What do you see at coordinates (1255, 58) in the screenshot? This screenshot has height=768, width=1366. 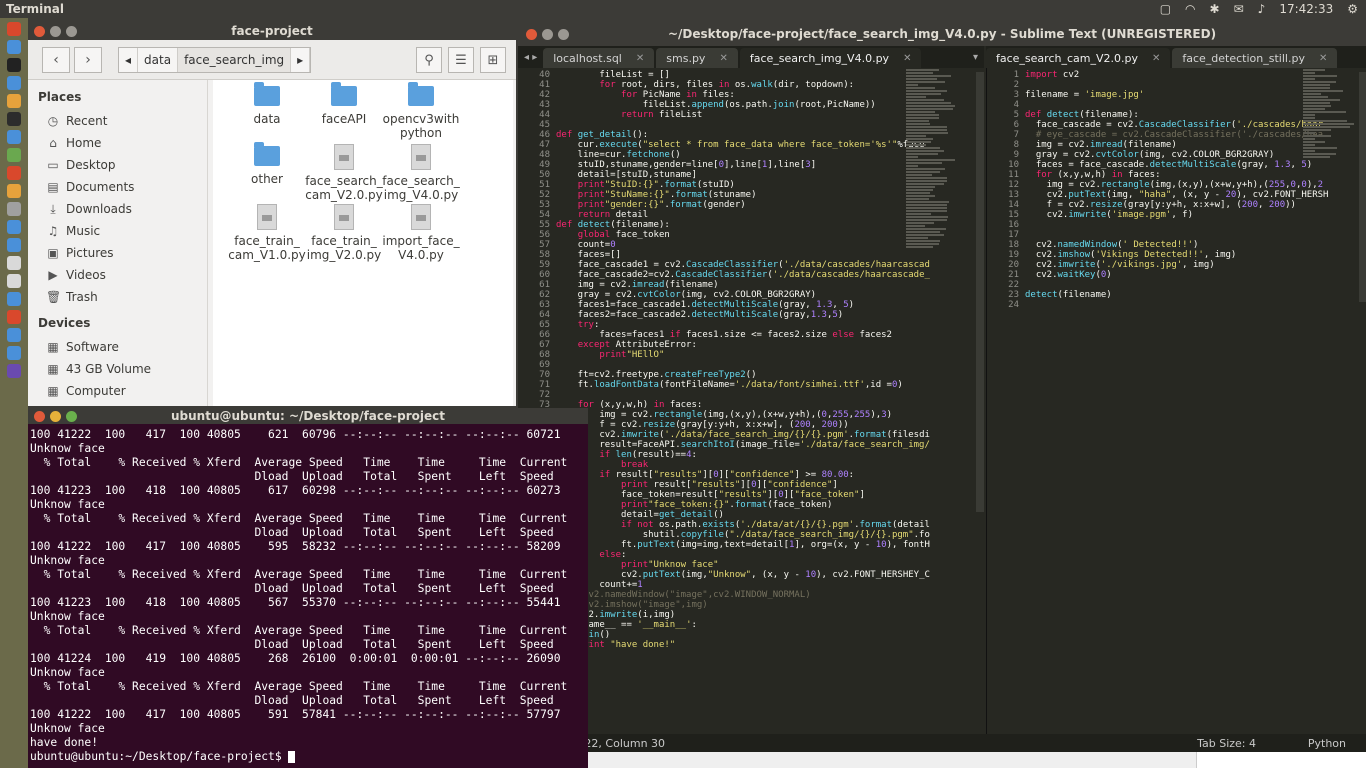 I see `tab-face-detection-still: face_detection_still.py ✕` at bounding box center [1255, 58].